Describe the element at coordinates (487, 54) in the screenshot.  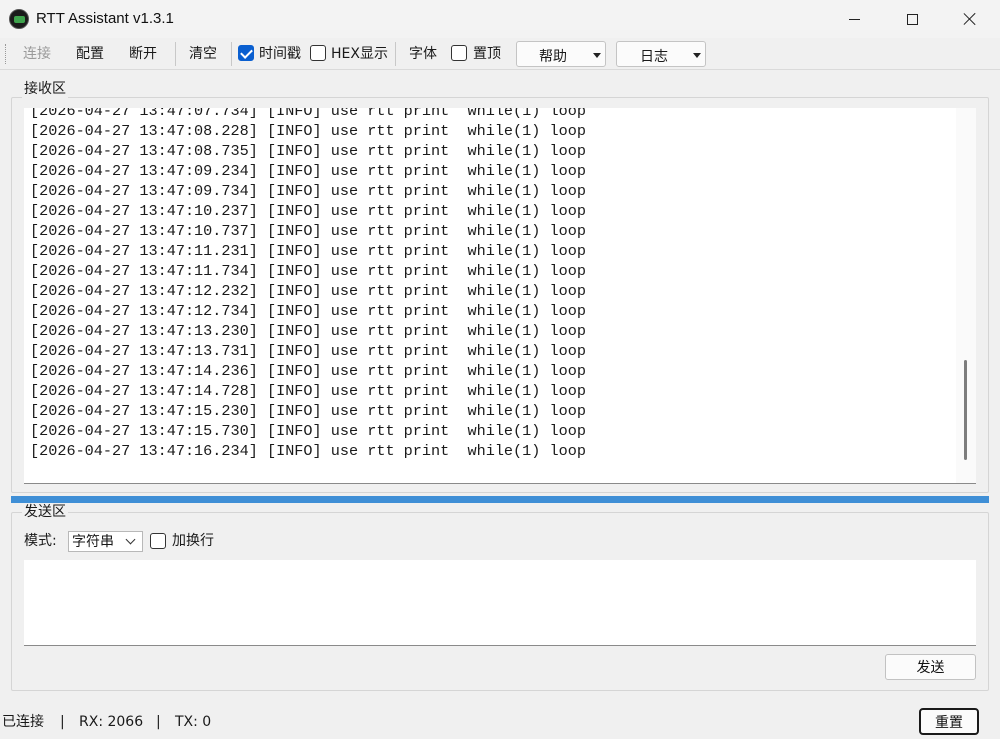
I see `pin-top-label: 置顶` at that location.